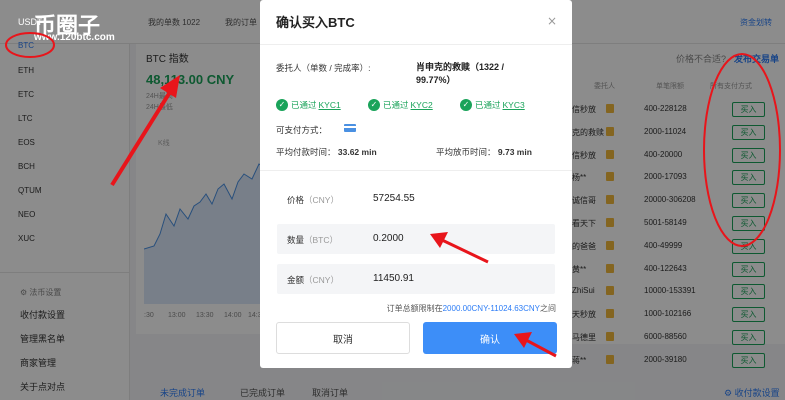 The height and width of the screenshot is (400, 785). Describe the element at coordinates (74, 37) in the screenshot. I see `site-url: www.120btc.com` at that location.